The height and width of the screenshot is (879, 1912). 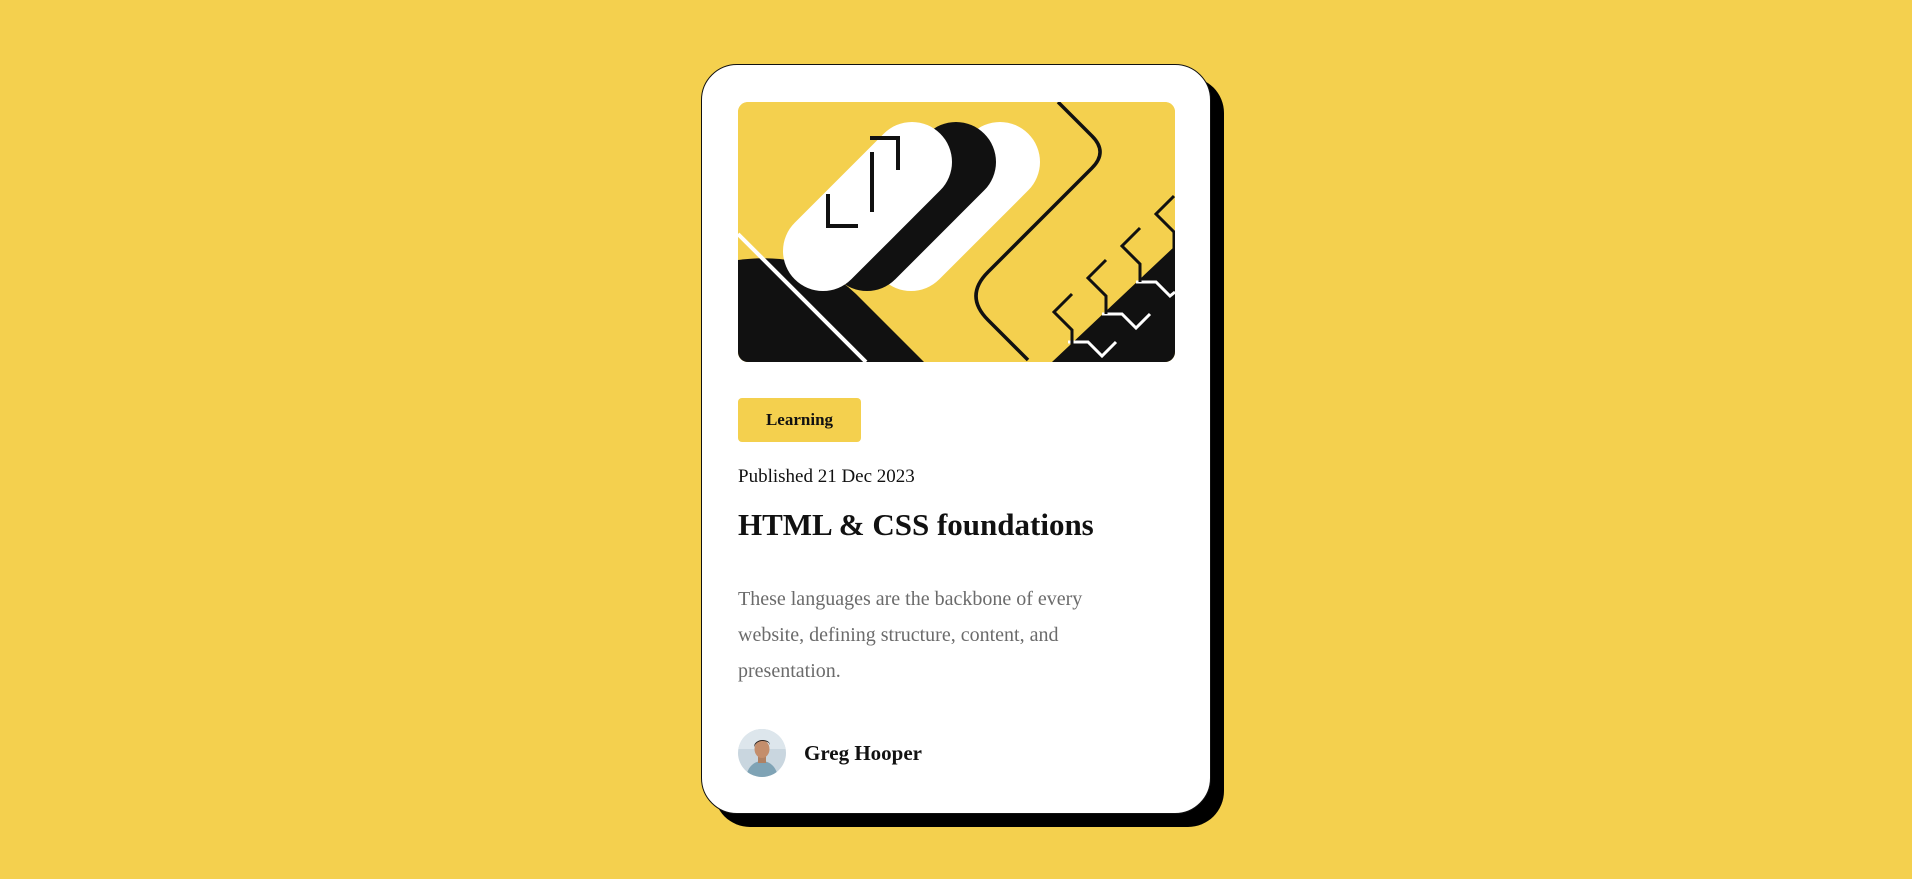 I want to click on published-date: Published 21 Dec 2023, so click(x=826, y=476).